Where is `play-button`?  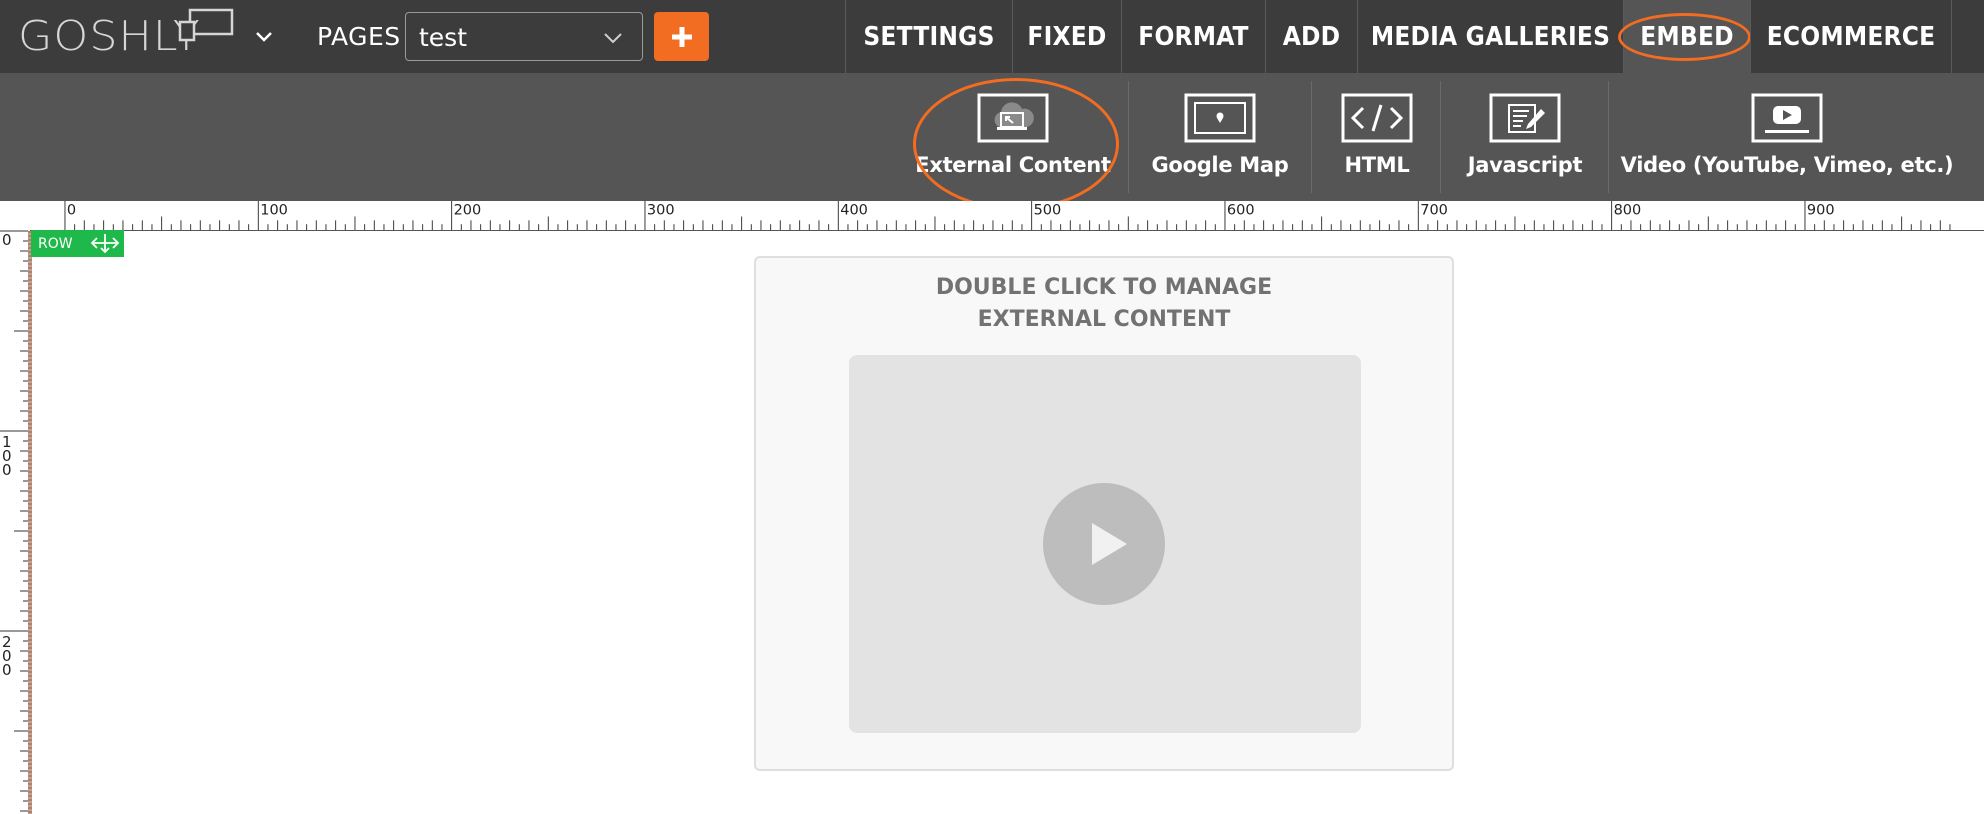
play-button is located at coordinates (1104, 544).